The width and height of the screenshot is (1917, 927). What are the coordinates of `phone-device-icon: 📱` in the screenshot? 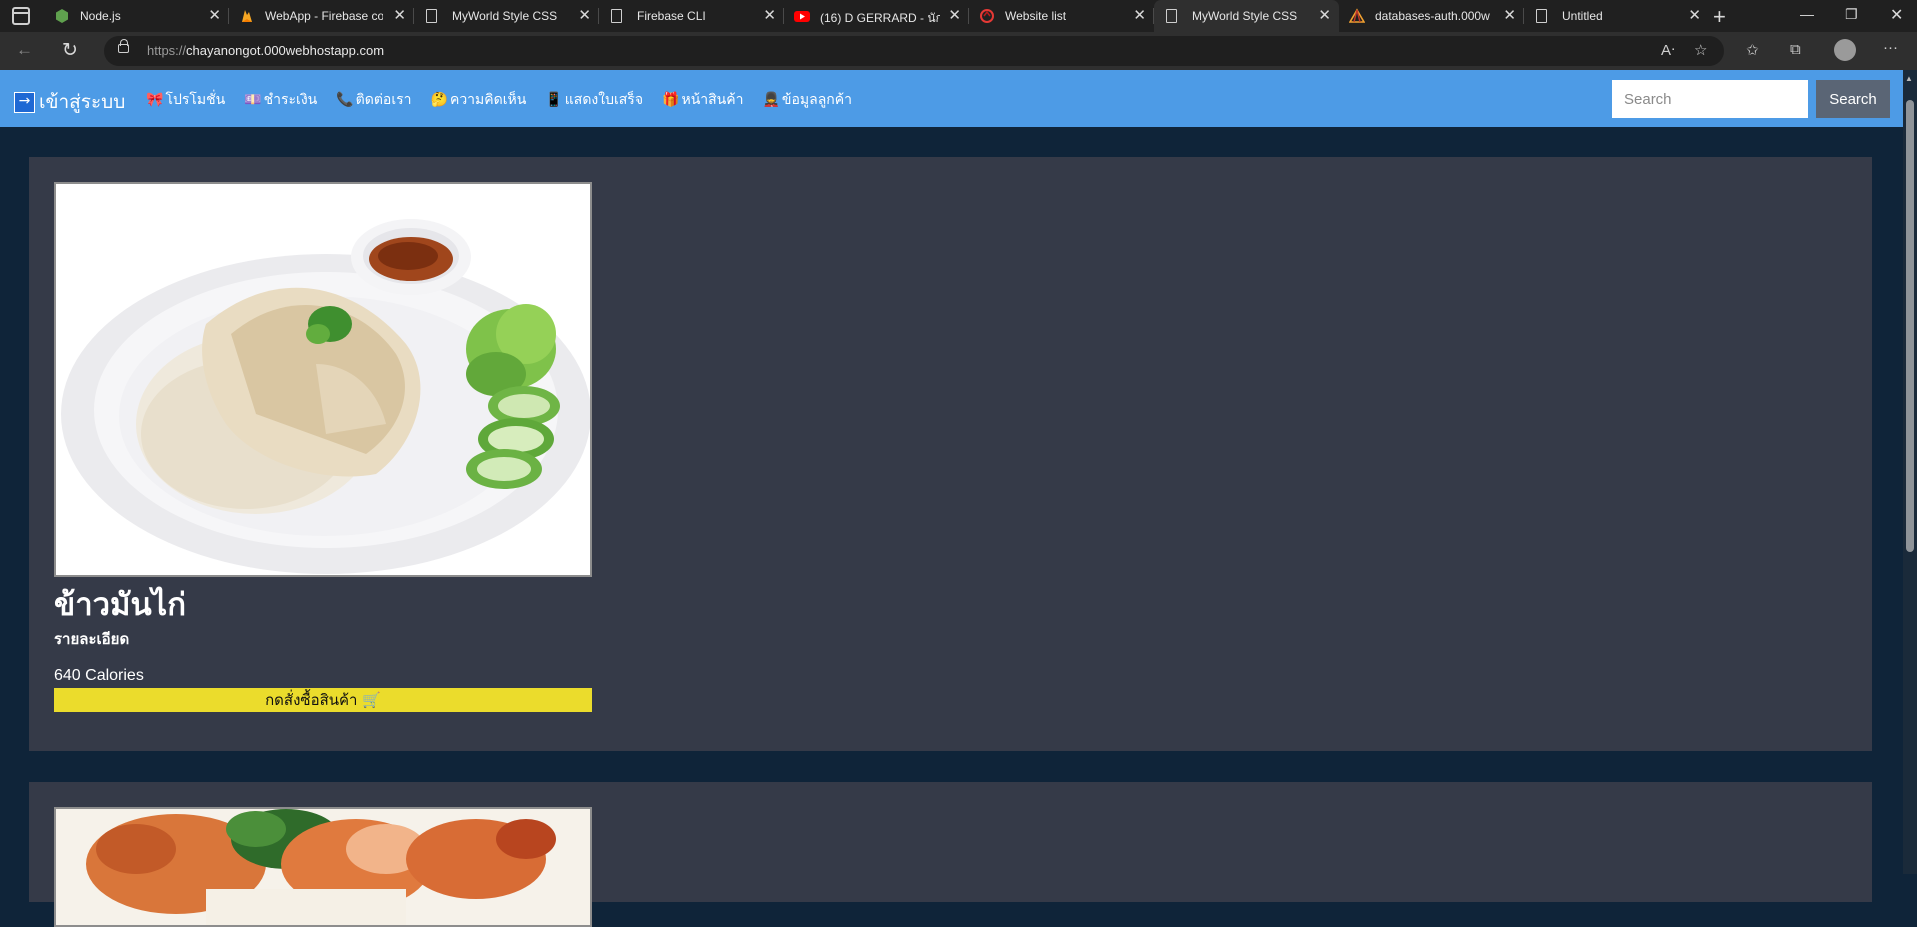 It's located at (554, 100).